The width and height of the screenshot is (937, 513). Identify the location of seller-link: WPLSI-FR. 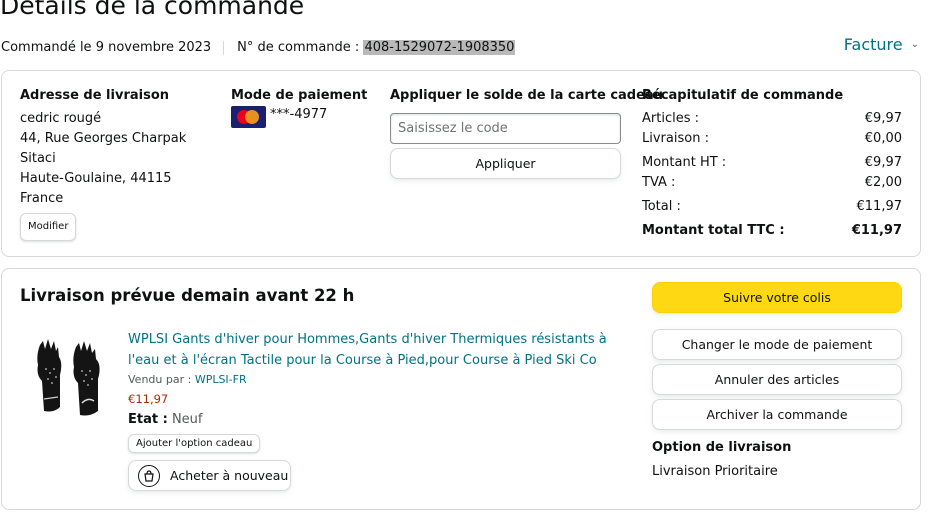
(221, 379).